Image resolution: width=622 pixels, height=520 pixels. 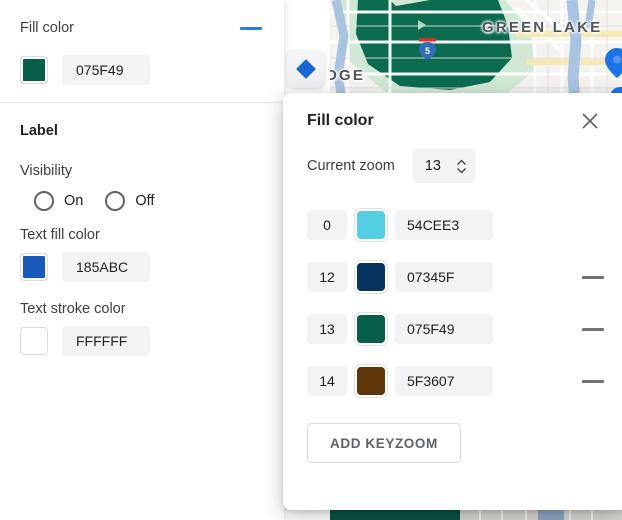 What do you see at coordinates (60, 235) in the screenshot?
I see `text-fill-color-label: Text fill color` at bounding box center [60, 235].